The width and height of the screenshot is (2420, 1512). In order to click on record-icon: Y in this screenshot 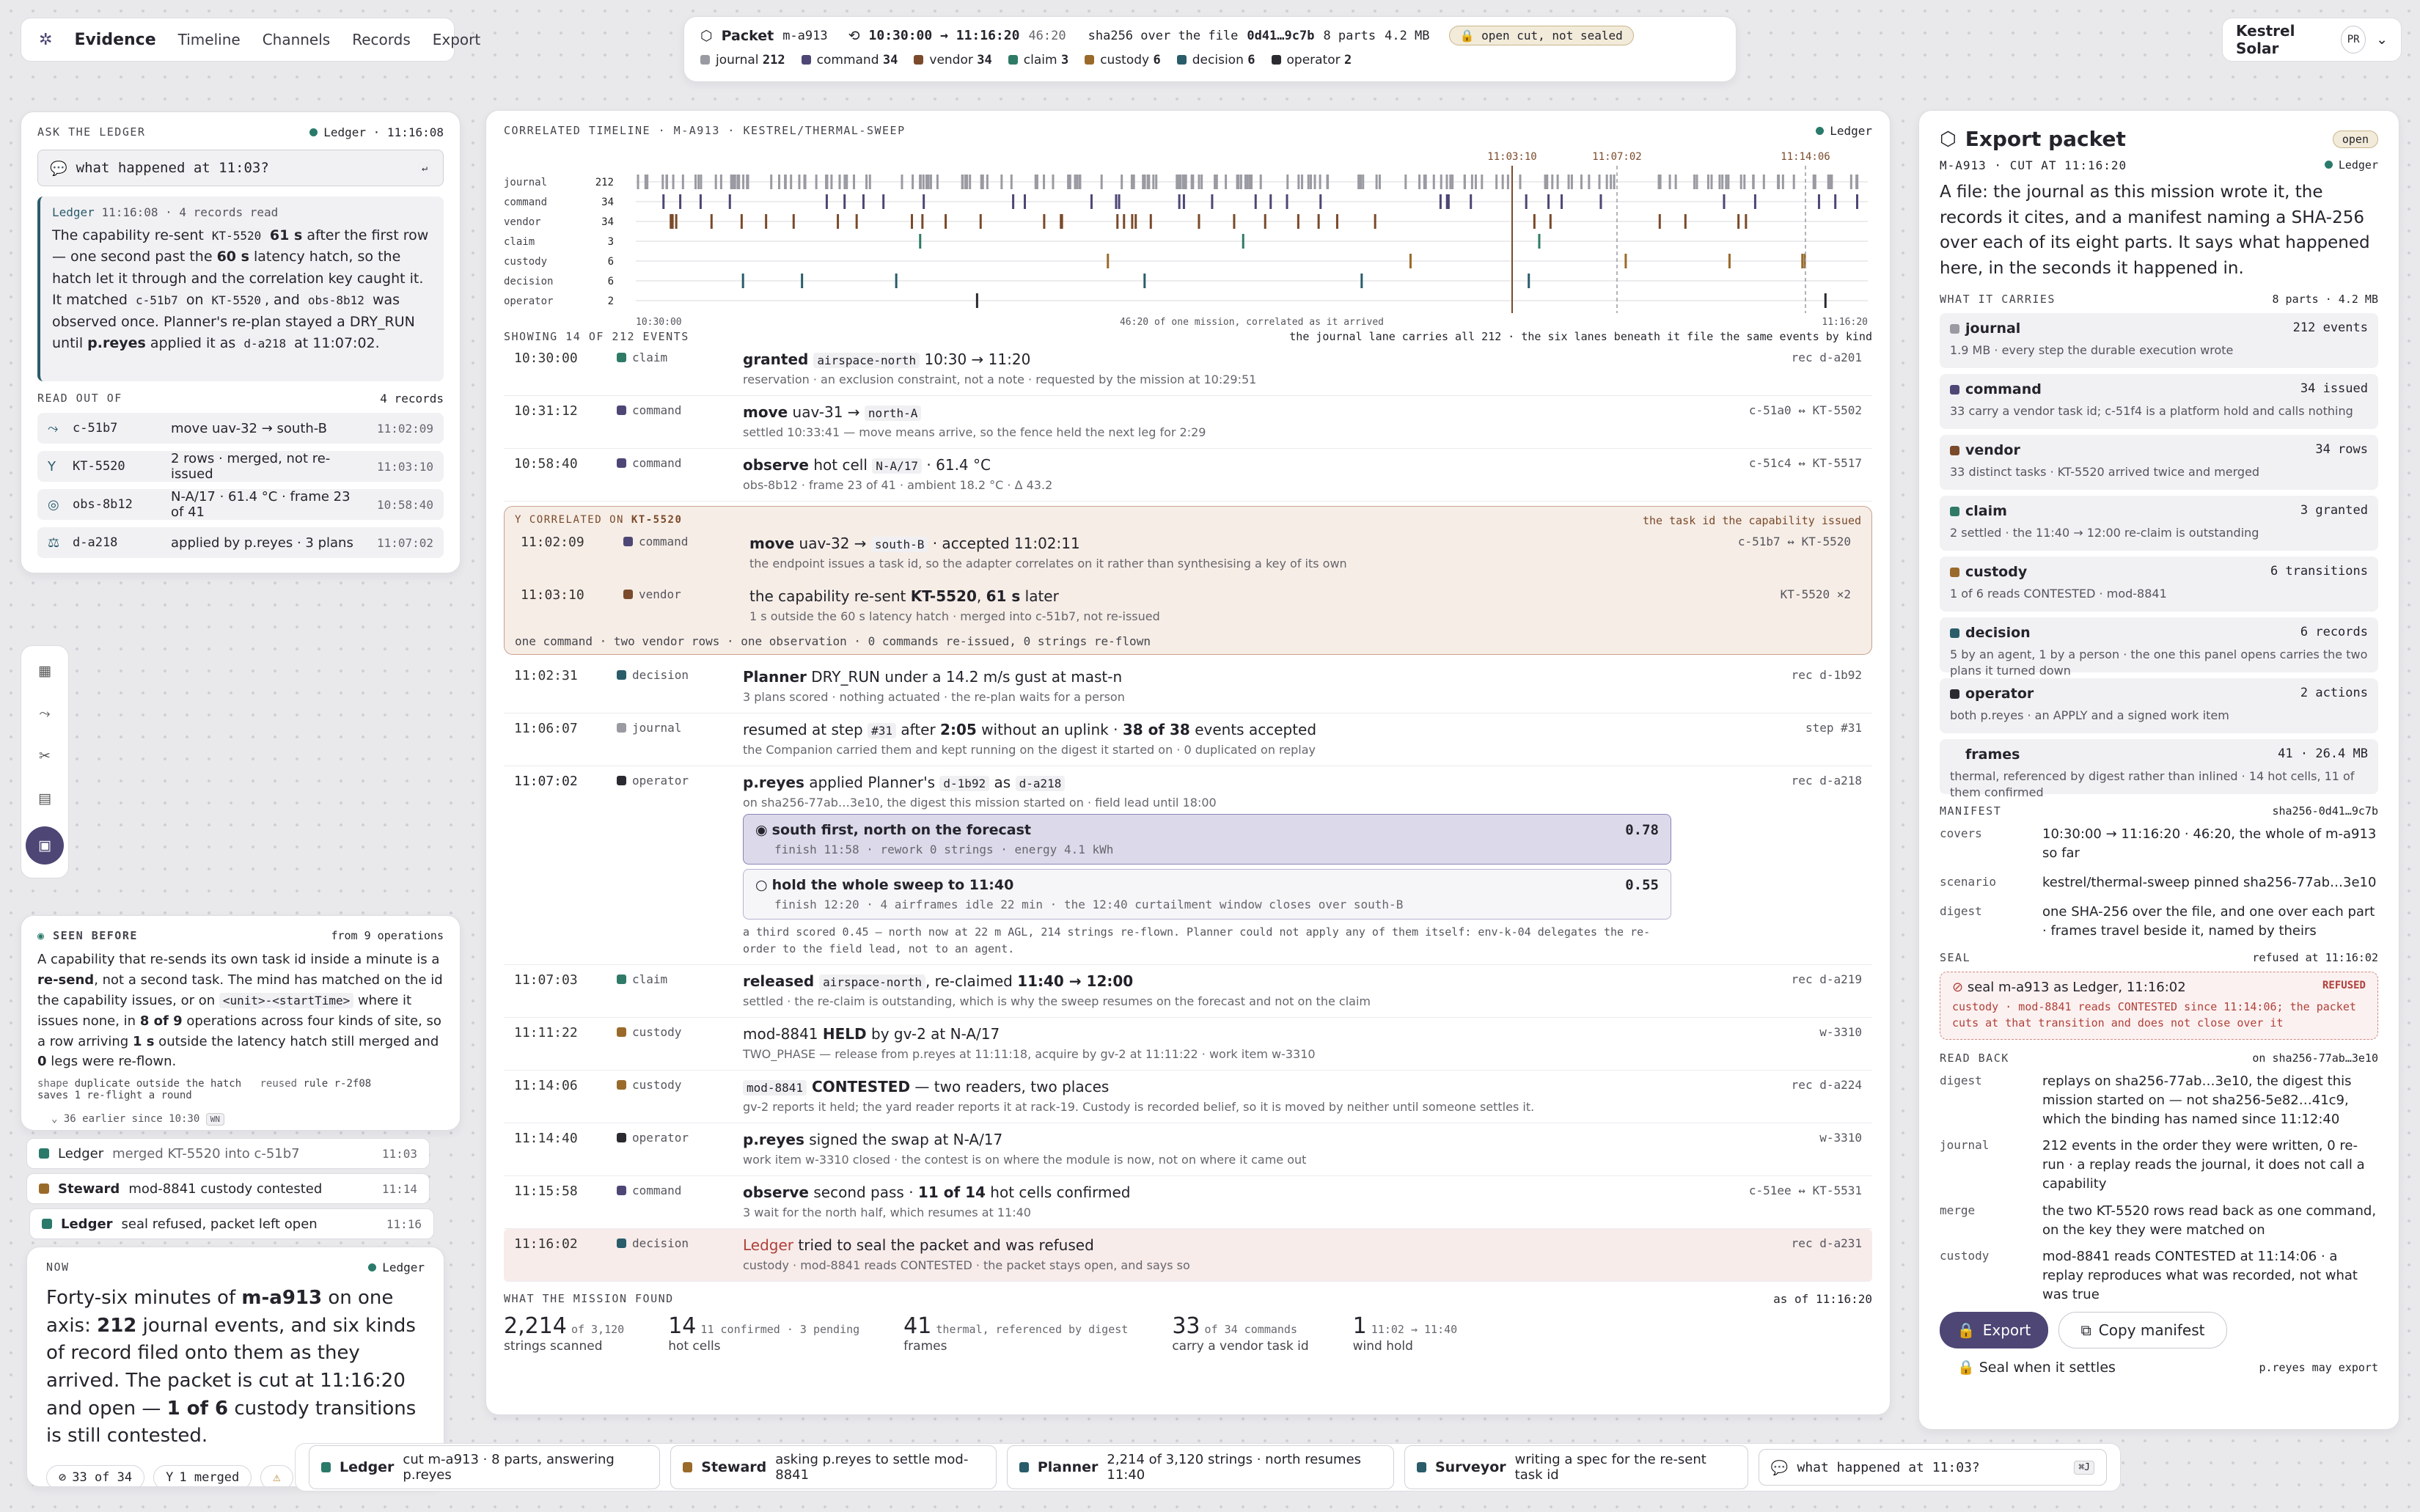, I will do `click(52, 466)`.